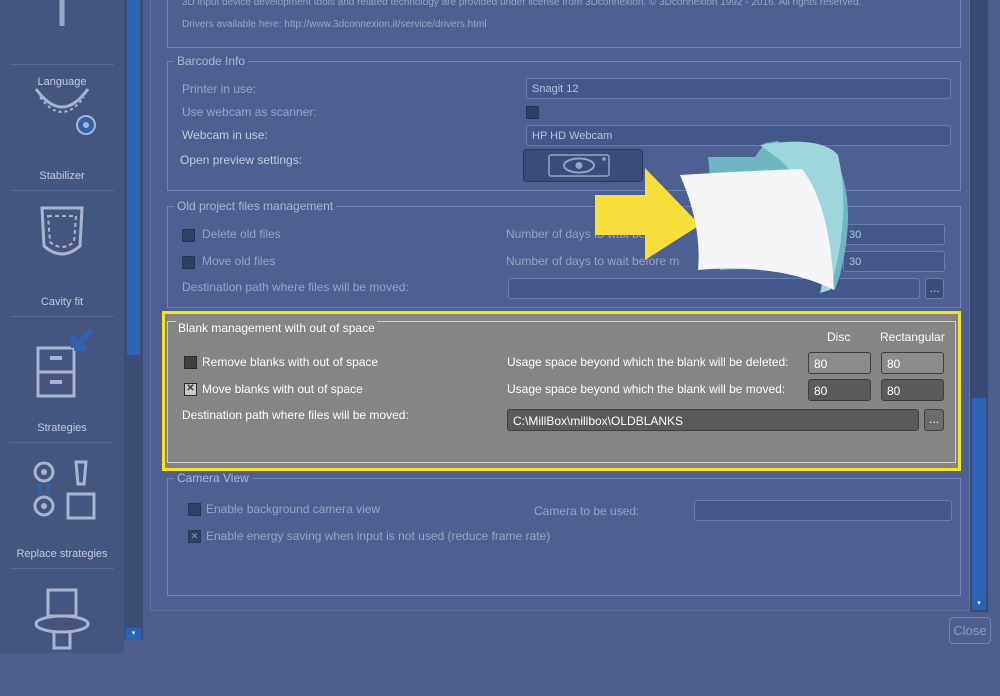  Describe the element at coordinates (738, 88) in the screenshot. I see `printer-field: Snagit 12` at that location.